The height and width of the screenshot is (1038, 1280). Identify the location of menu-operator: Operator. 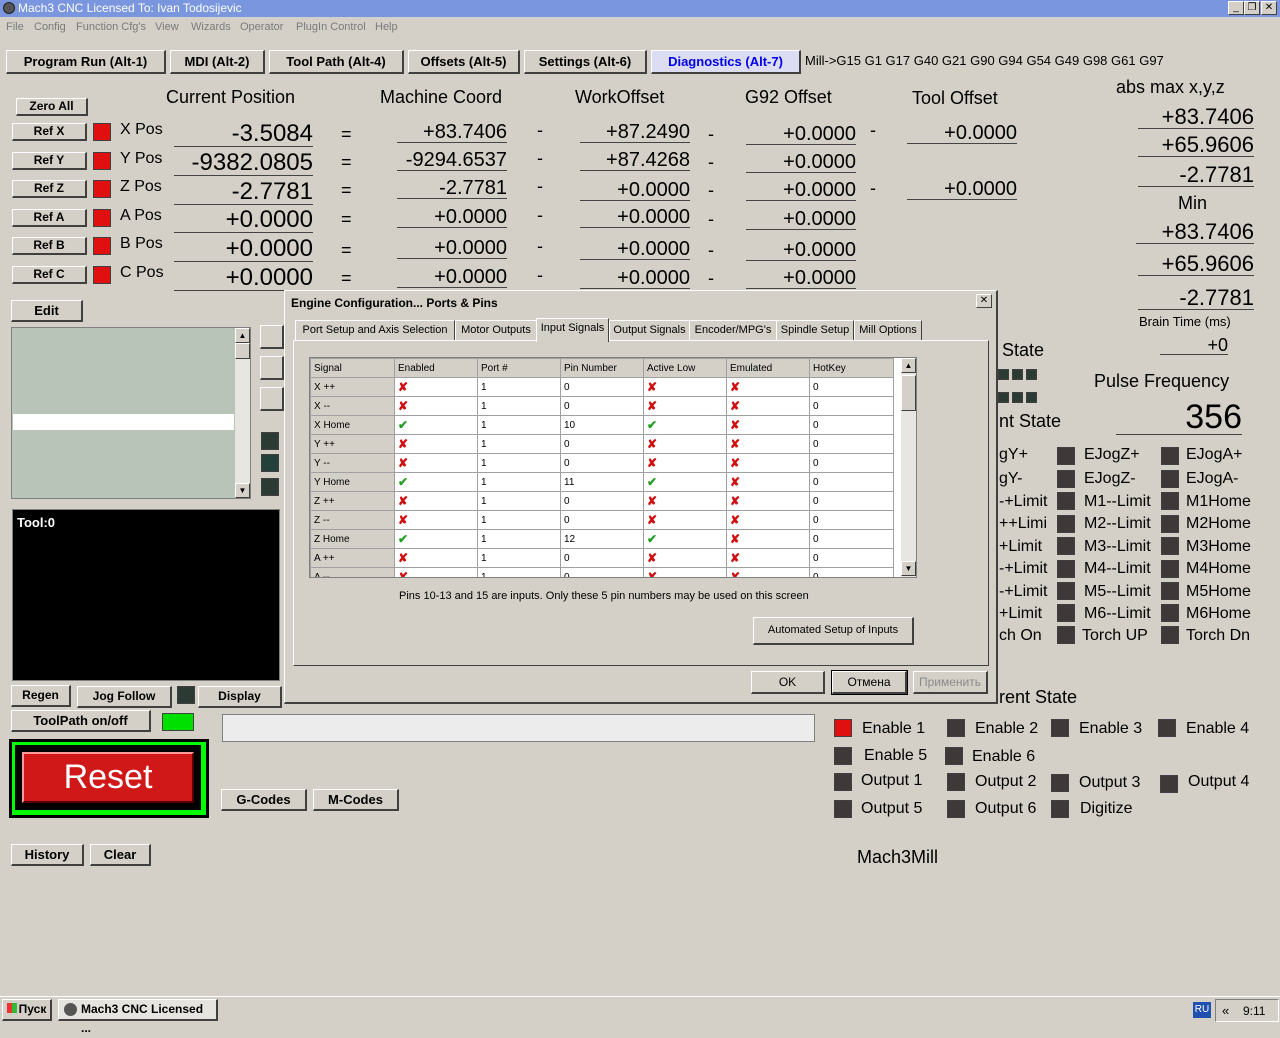
(261, 27).